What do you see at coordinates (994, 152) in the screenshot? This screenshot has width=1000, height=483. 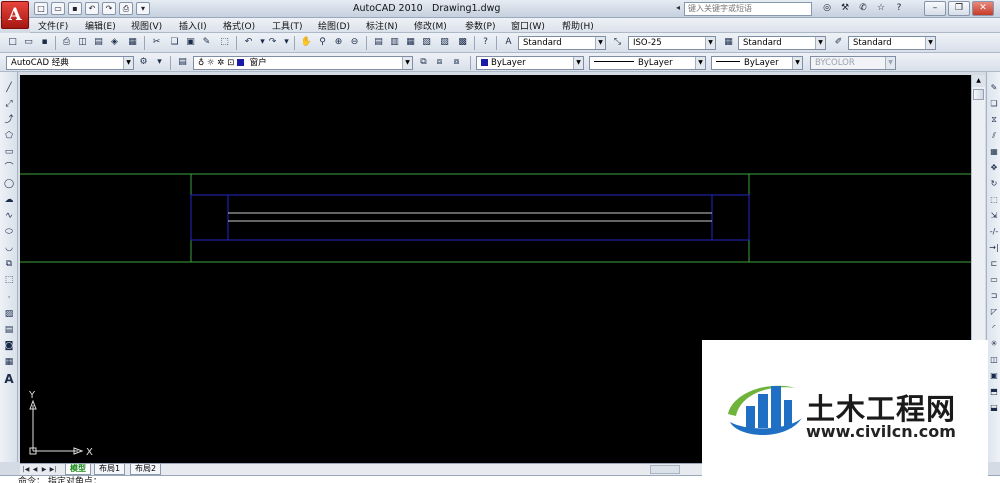 I see `array-icon: ▦` at bounding box center [994, 152].